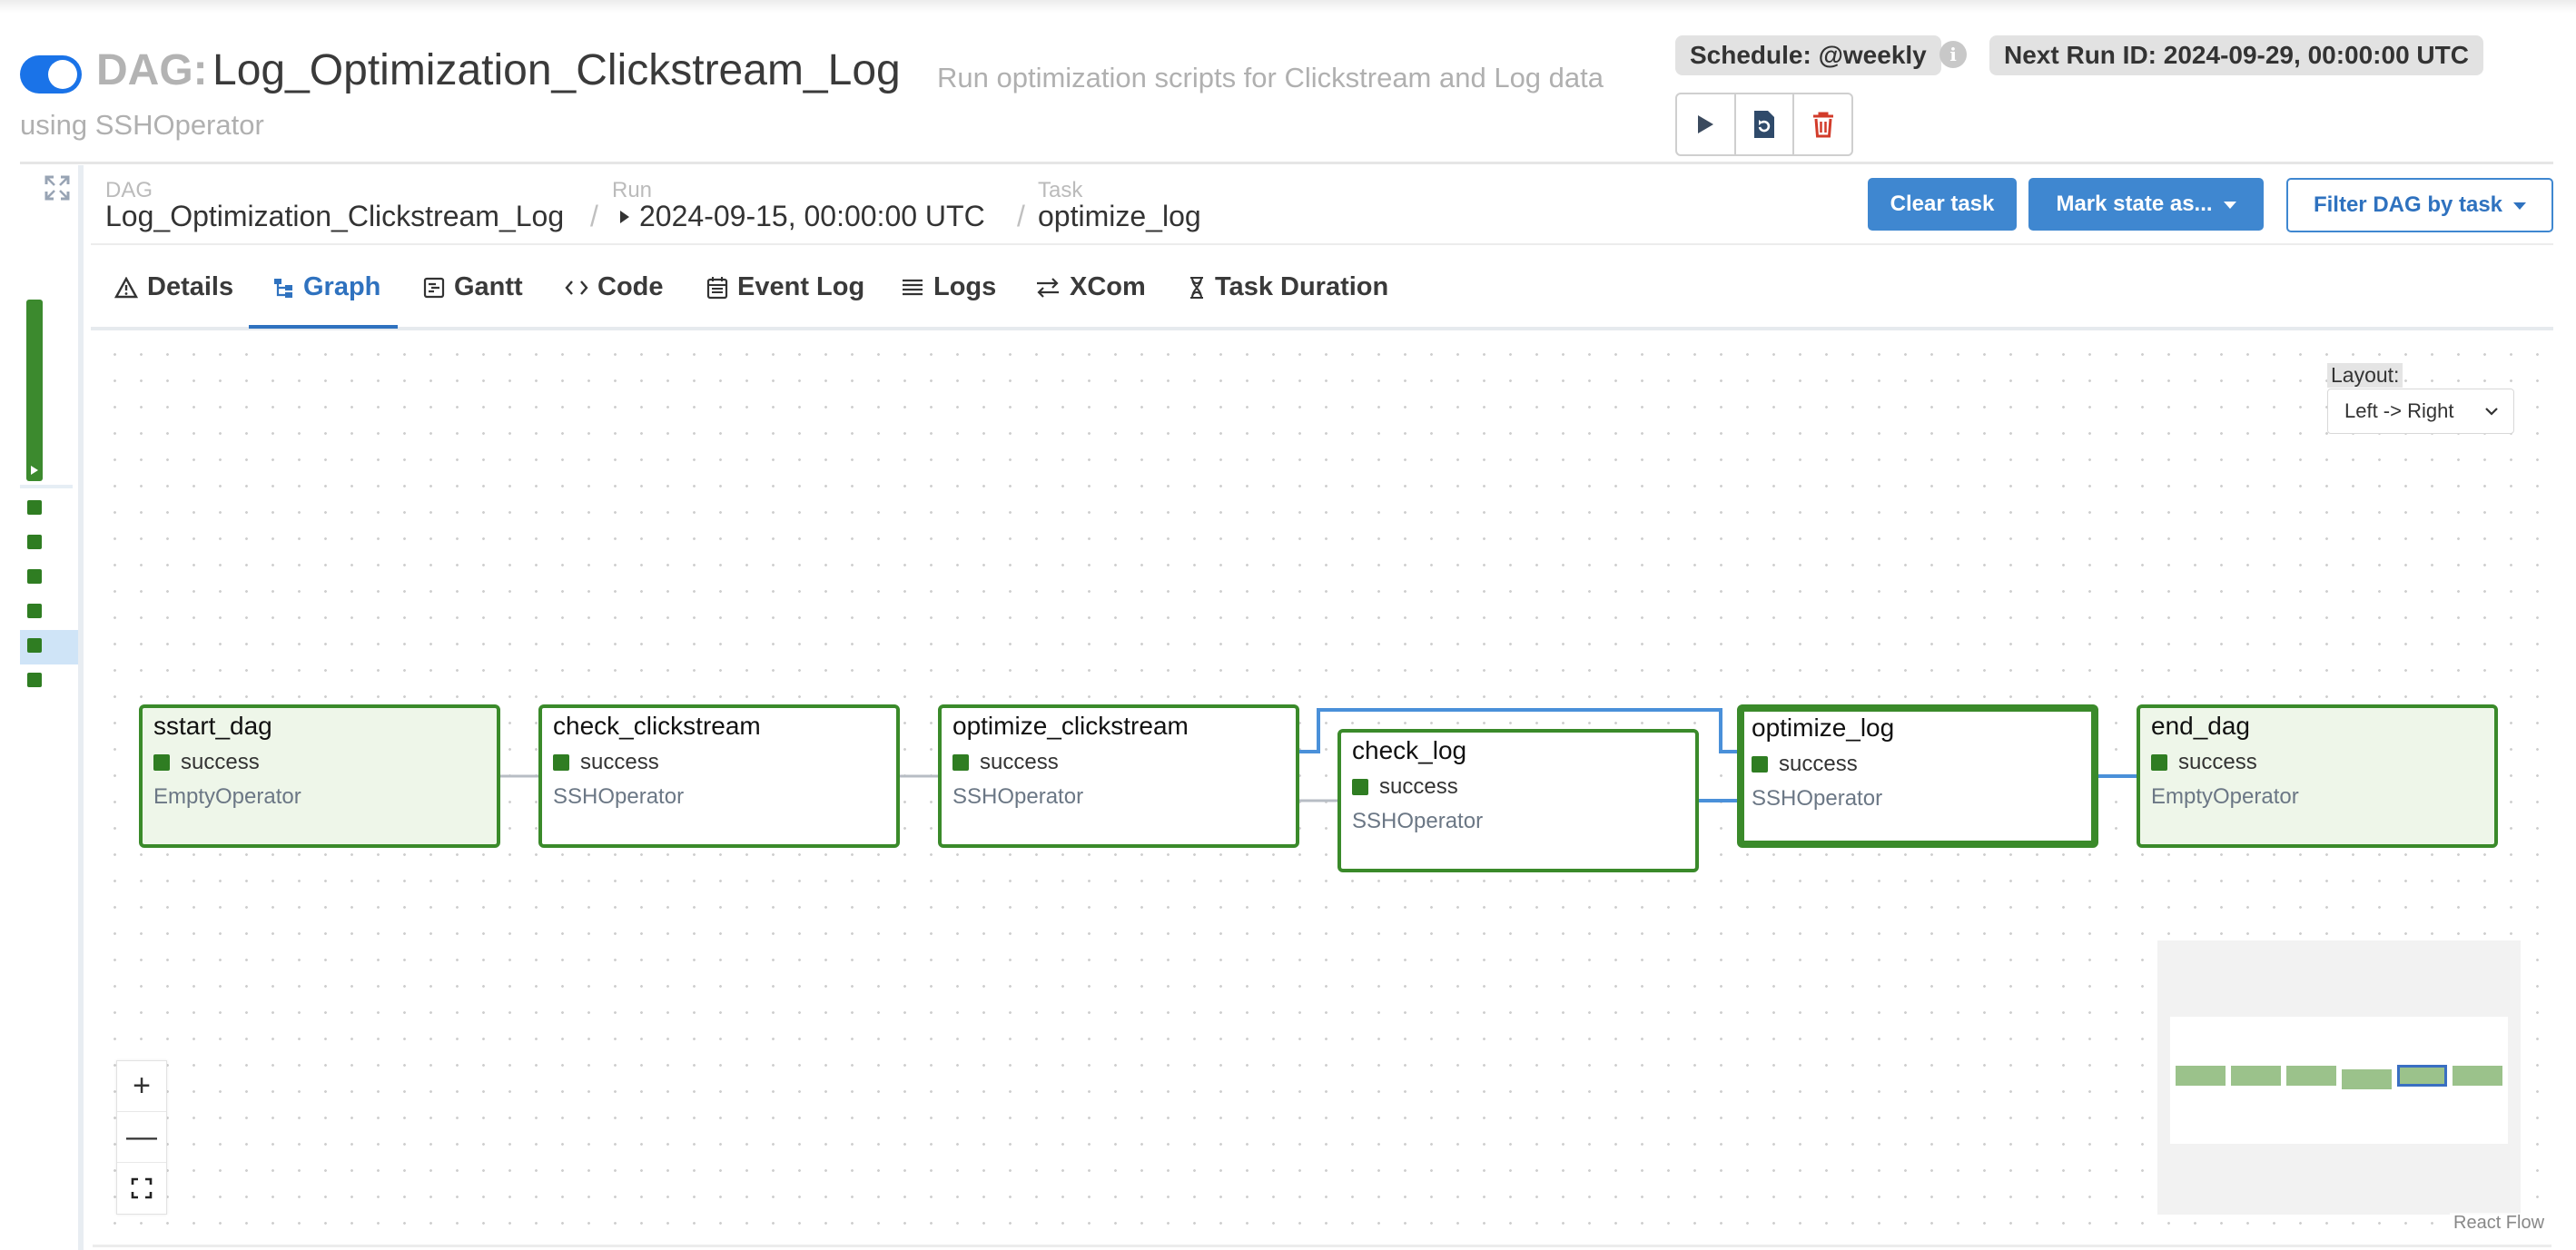 The width and height of the screenshot is (2576, 1250). What do you see at coordinates (2201, 726) in the screenshot?
I see `task-name: end_dag` at bounding box center [2201, 726].